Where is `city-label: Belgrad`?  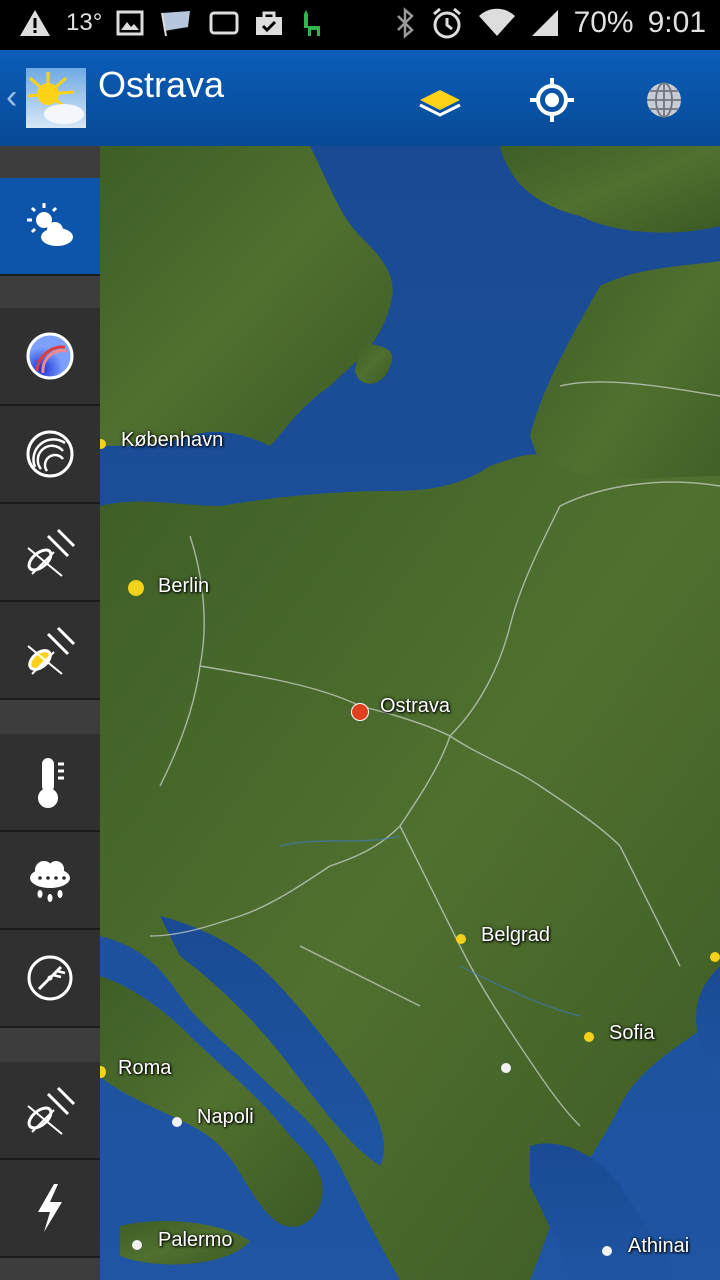
city-label: Belgrad is located at coordinates (515, 935).